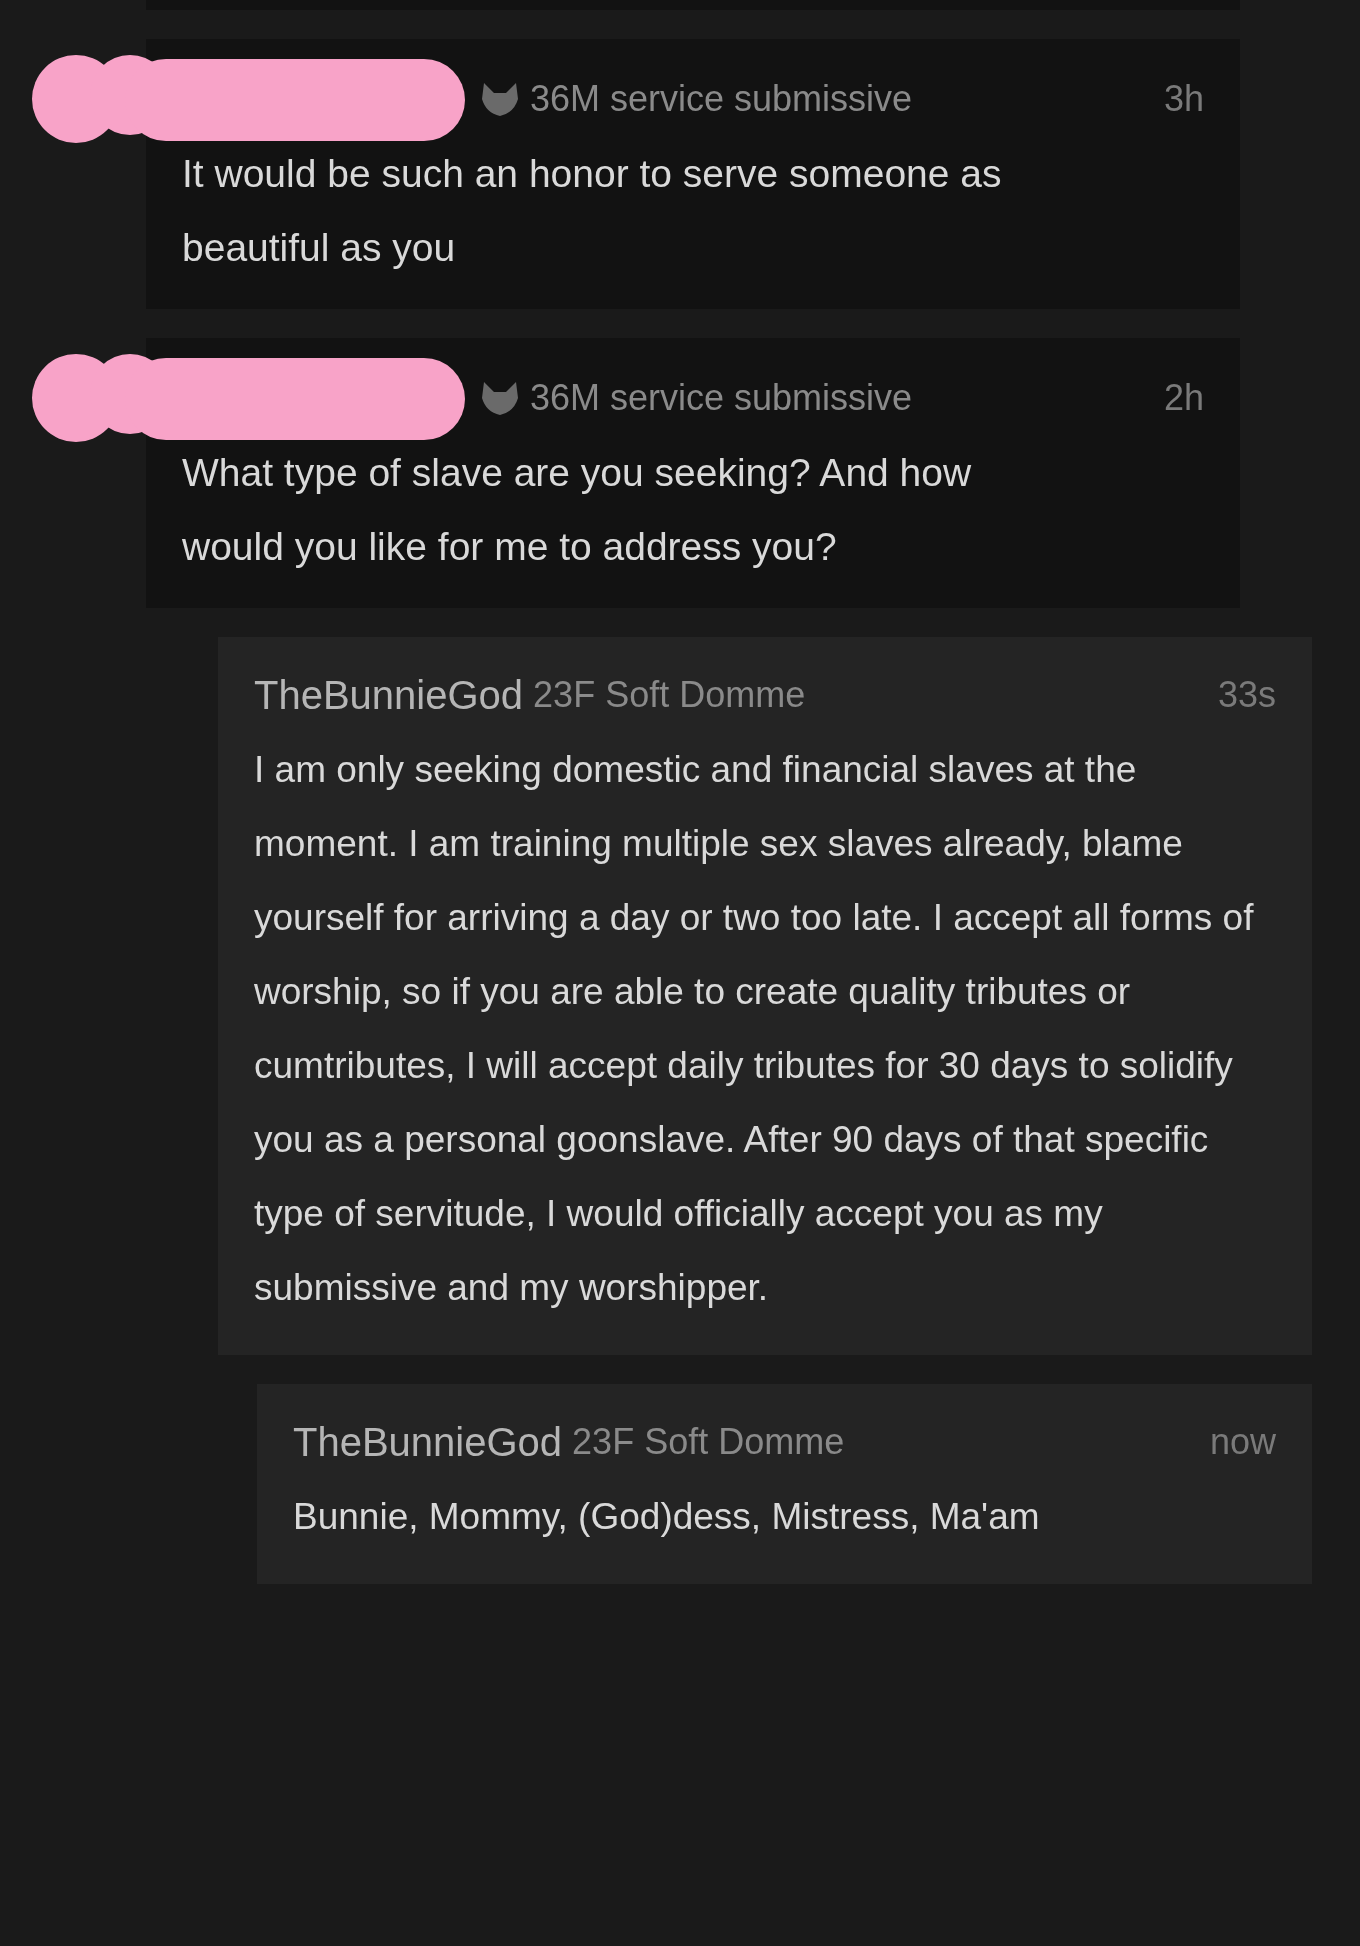 This screenshot has height=1946, width=1360. I want to click on timestamp: 3h, so click(1183, 99).